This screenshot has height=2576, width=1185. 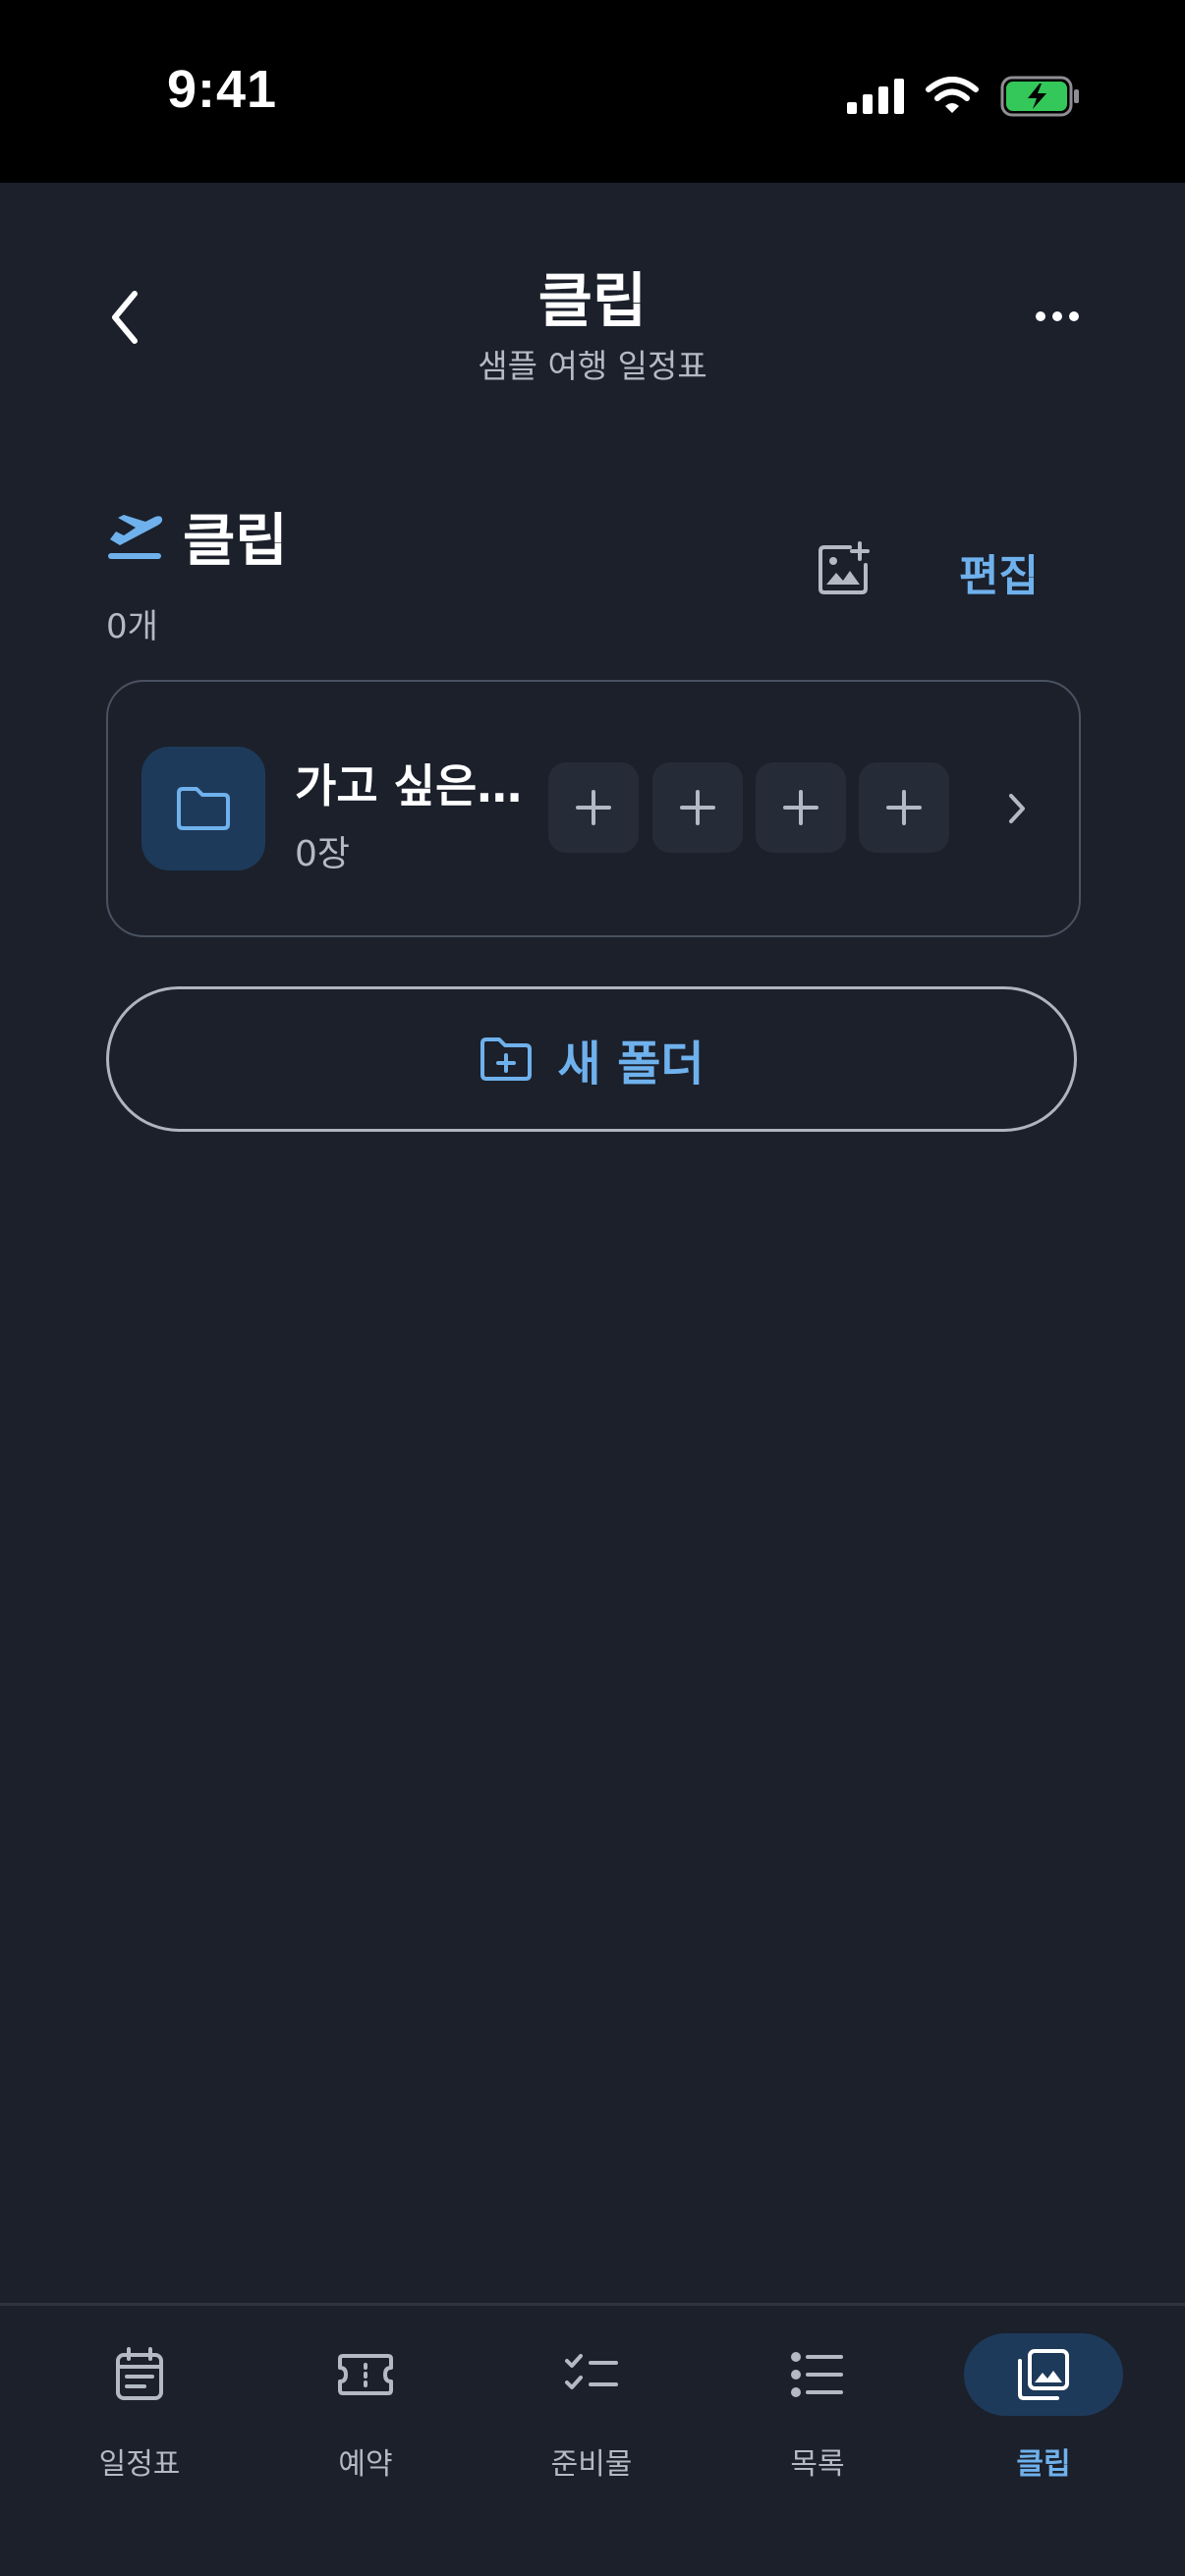 What do you see at coordinates (1044, 2464) in the screenshot?
I see `tab-label: 클립` at bounding box center [1044, 2464].